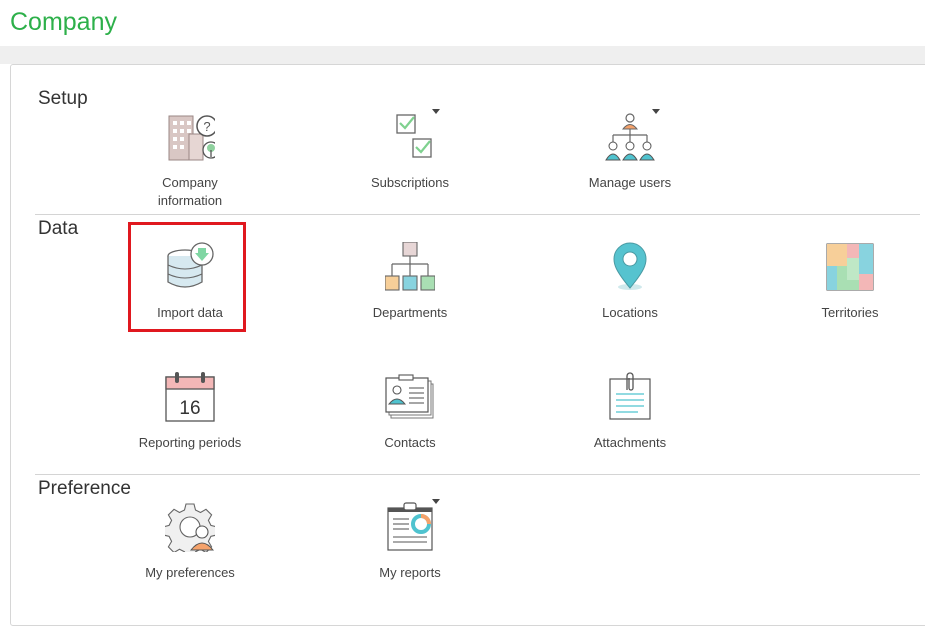  I want to click on tile-subscriptions: Subscriptions, so click(410, 165).